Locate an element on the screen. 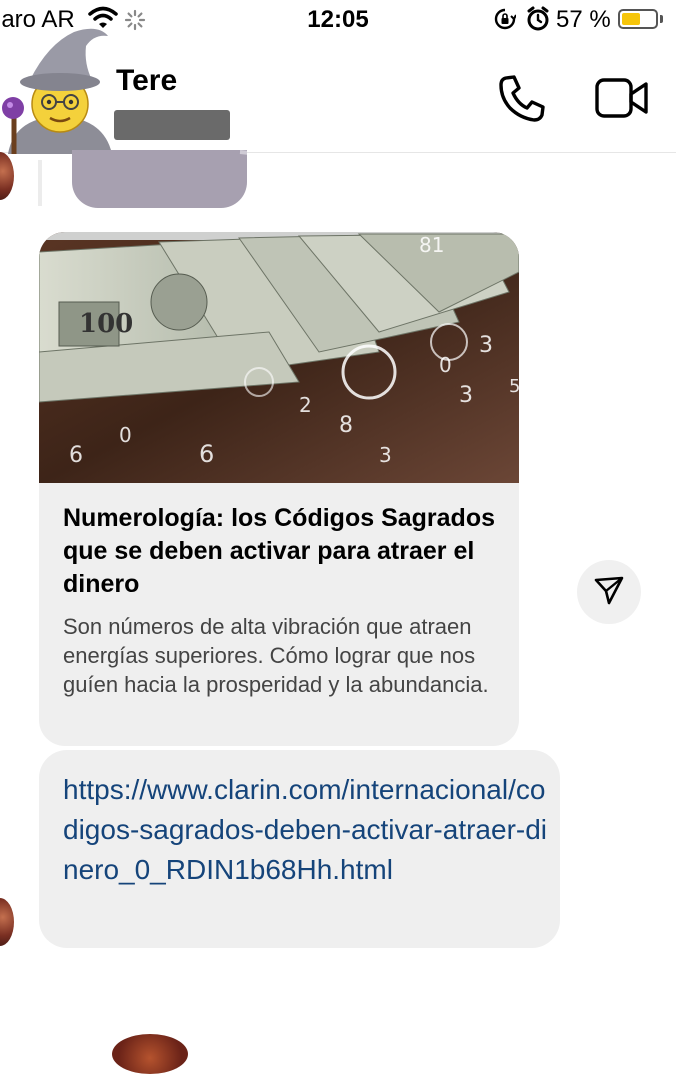 This screenshot has height=1074, width=676. svg-text: 100 is located at coordinates (106, 324).